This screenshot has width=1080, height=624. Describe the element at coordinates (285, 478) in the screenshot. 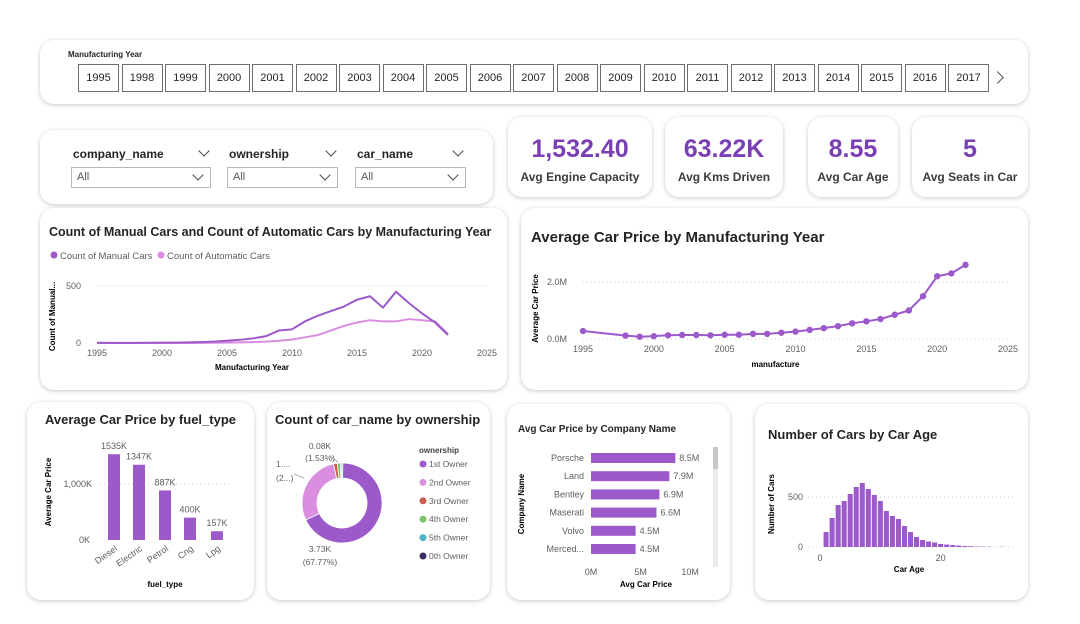

I see `data-label: (2...)` at that location.